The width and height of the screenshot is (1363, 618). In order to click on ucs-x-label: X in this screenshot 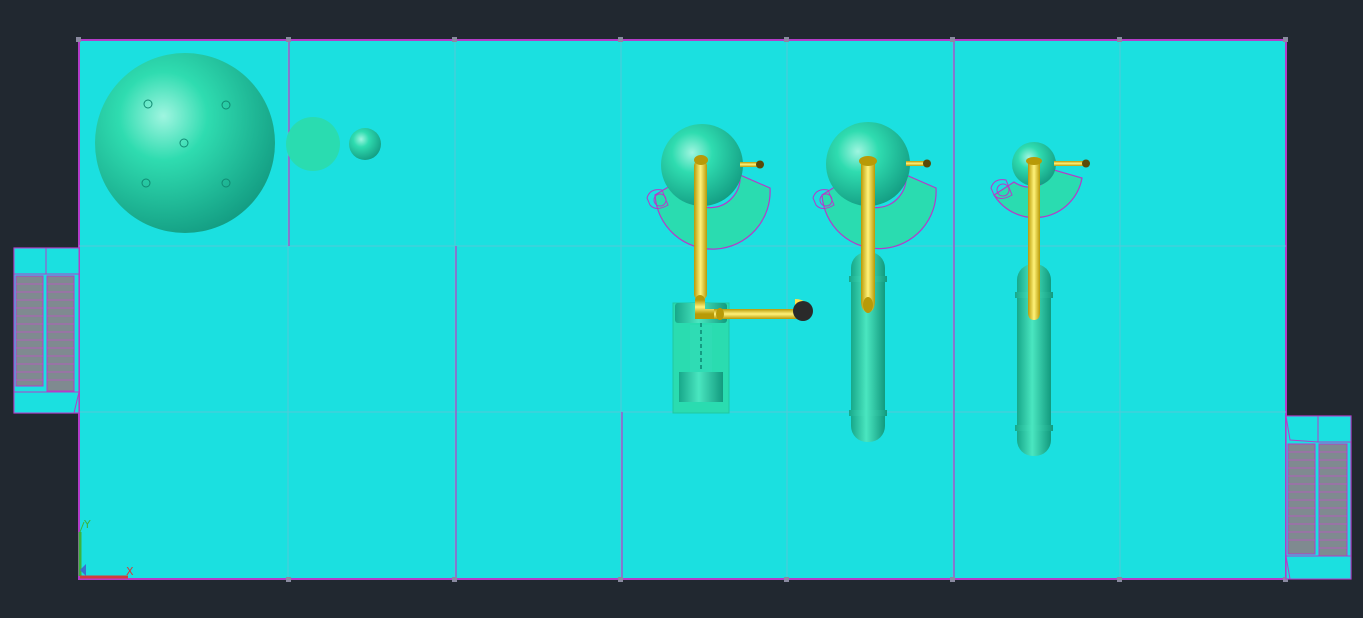, I will do `click(130, 571)`.